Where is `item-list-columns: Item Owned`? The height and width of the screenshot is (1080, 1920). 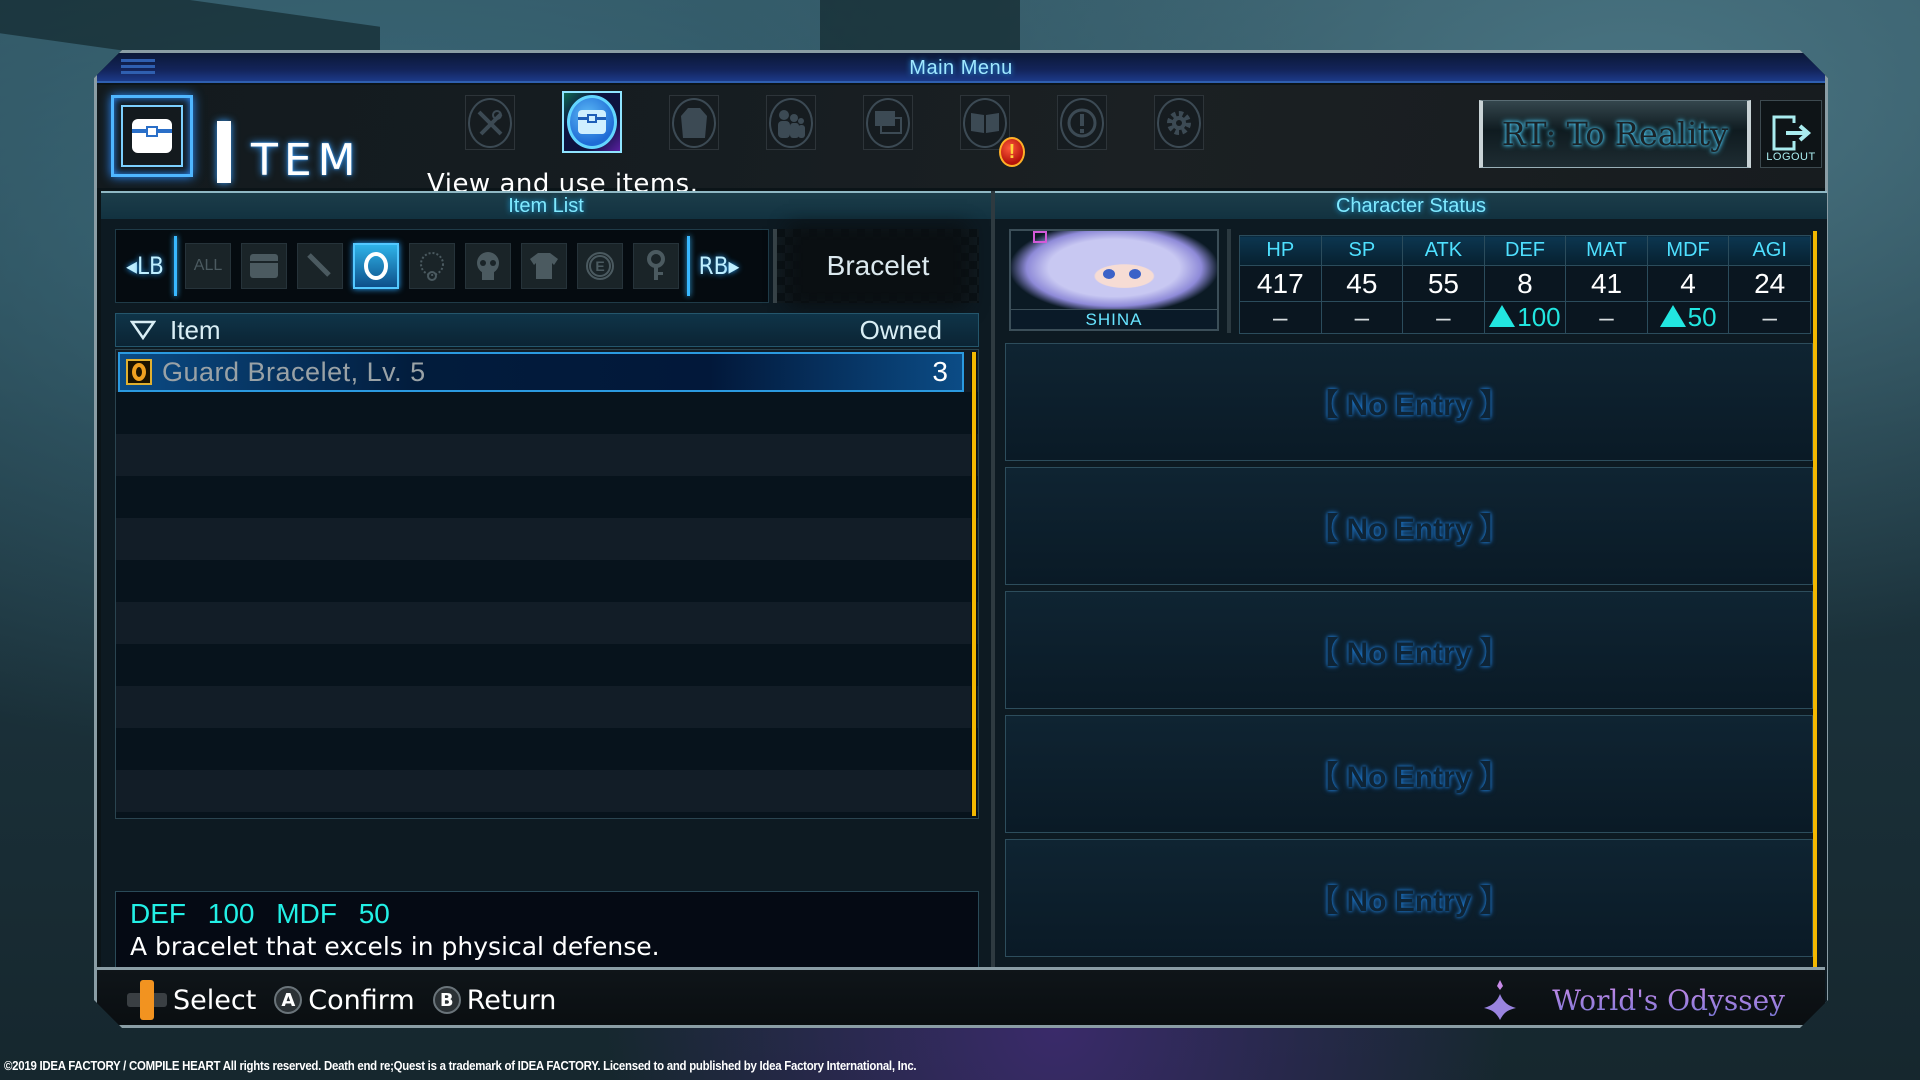 item-list-columns: Item Owned is located at coordinates (547, 330).